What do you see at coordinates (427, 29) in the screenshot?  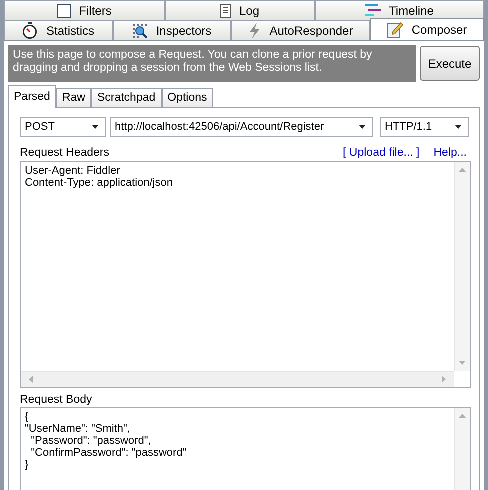 I see `tab: Composer` at bounding box center [427, 29].